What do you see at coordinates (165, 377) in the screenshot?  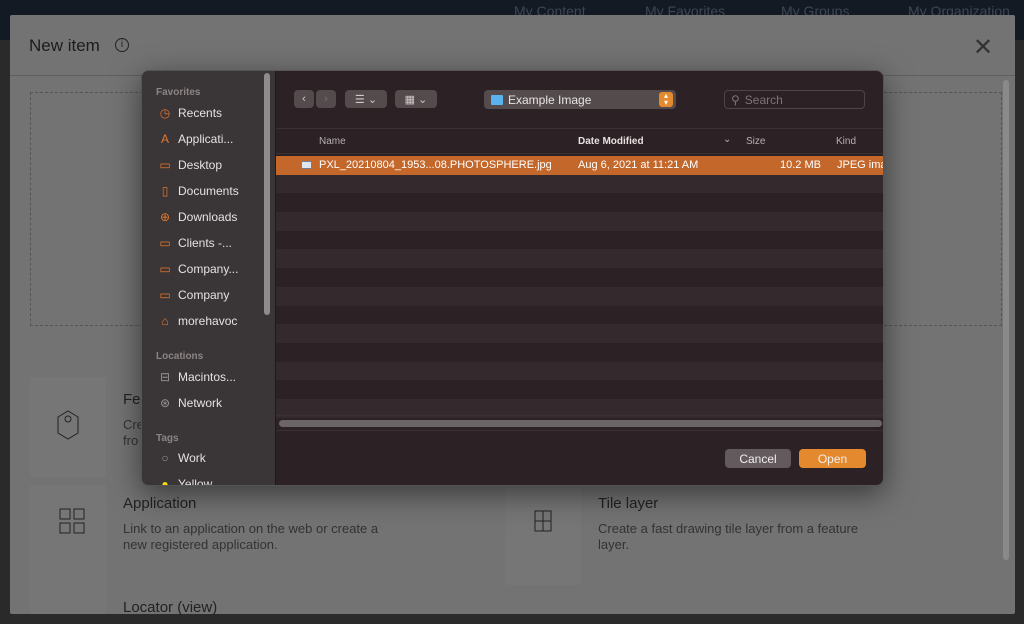 I see `drive-icon: ⊟` at bounding box center [165, 377].